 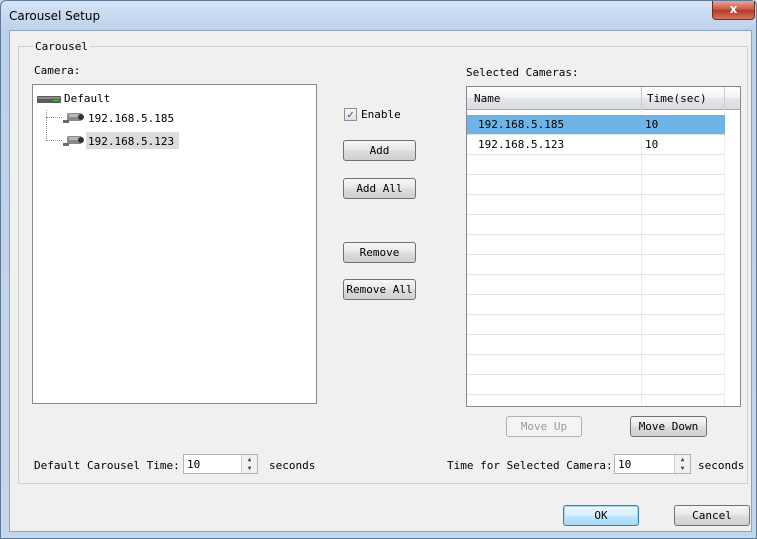 What do you see at coordinates (131, 118) in the screenshot?
I see `tree-item-camera: 192.168.5.185` at bounding box center [131, 118].